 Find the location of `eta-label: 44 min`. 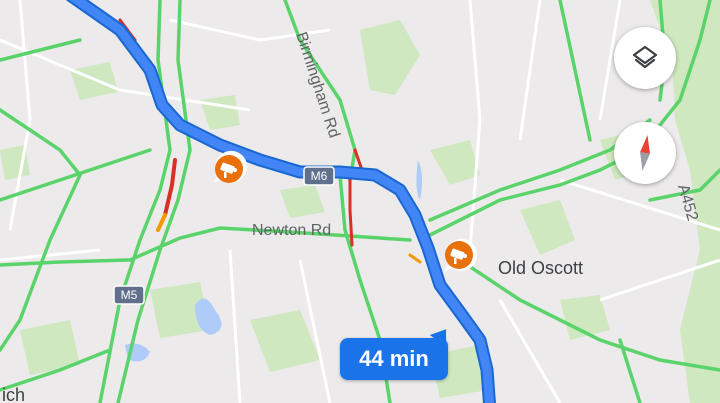

eta-label: 44 min is located at coordinates (394, 358).